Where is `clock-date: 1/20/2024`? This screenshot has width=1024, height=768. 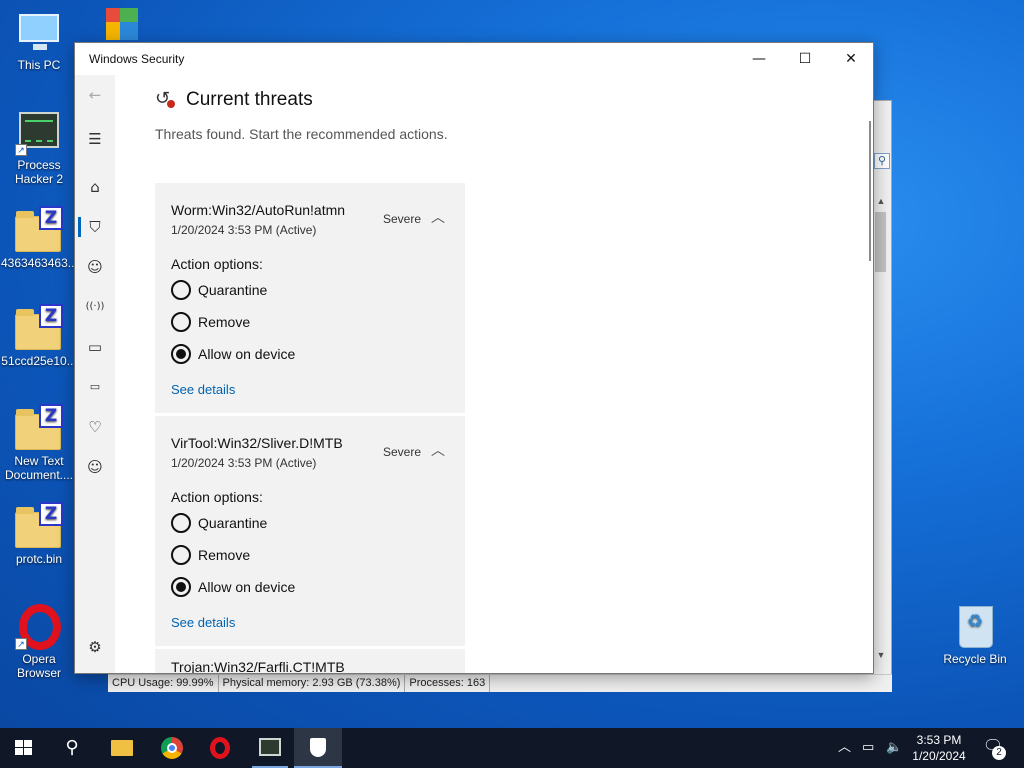
clock-date: 1/20/2024 is located at coordinates (939, 756).